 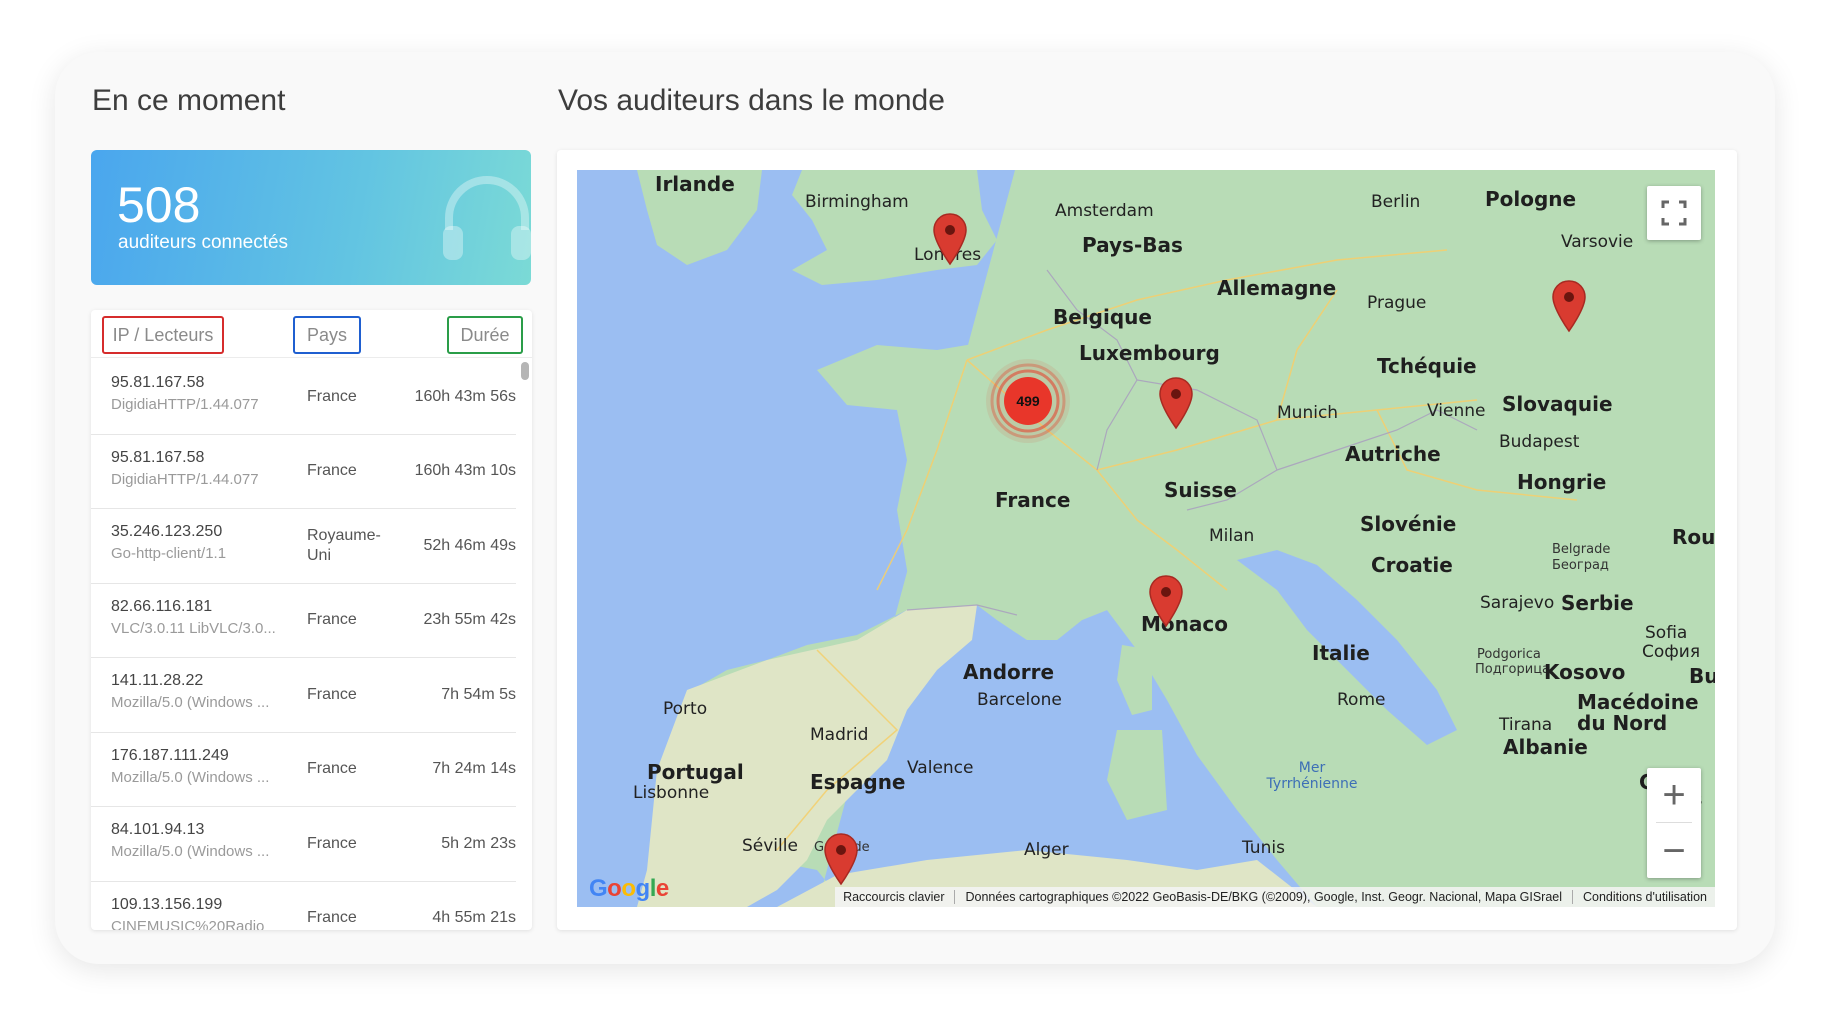 What do you see at coordinates (629, 888) in the screenshot?
I see `google-logo: Google` at bounding box center [629, 888].